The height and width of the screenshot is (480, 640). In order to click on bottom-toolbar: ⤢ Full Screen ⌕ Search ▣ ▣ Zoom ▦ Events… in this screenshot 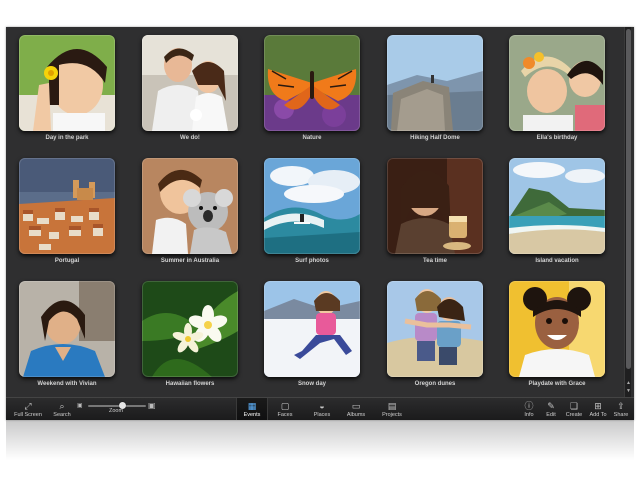, I will do `click(320, 408)`.